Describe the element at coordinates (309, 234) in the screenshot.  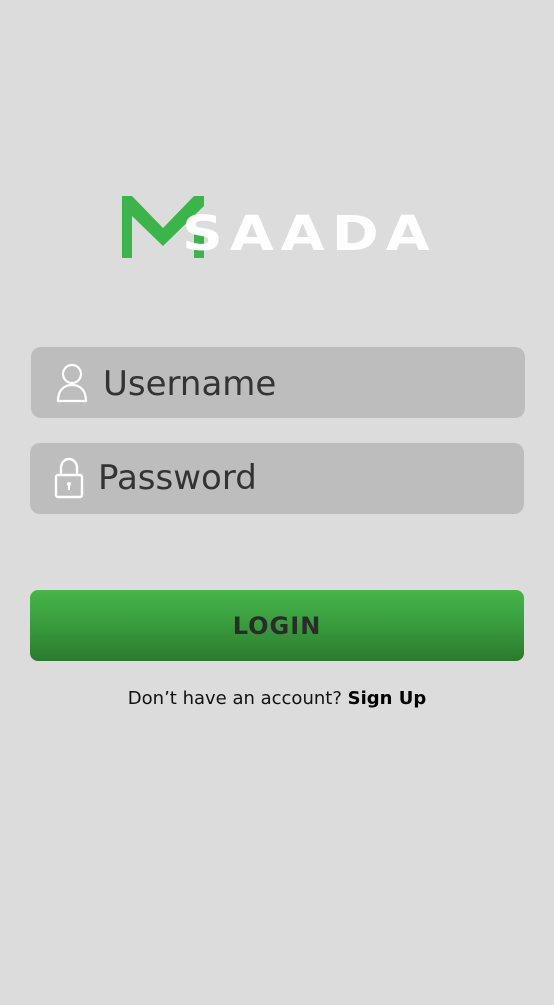
I see `logo-text: SAADA` at that location.